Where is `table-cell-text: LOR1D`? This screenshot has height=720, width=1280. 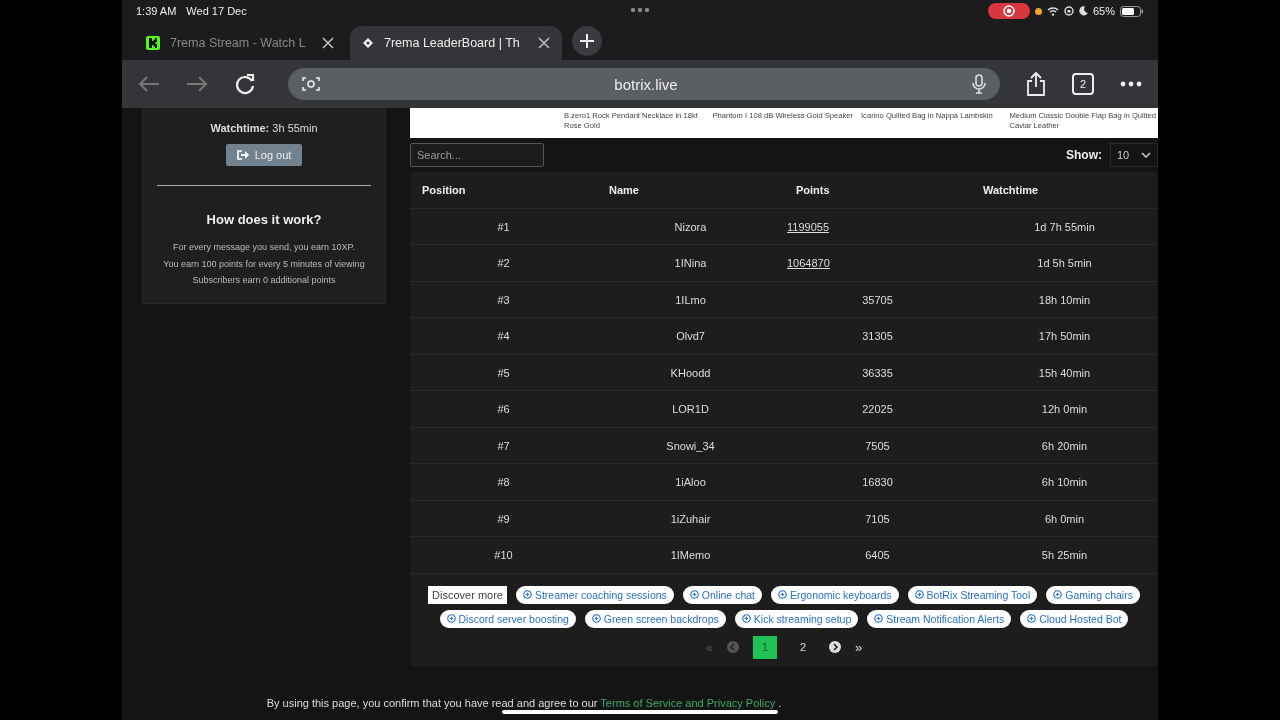
table-cell-text: LOR1D is located at coordinates (690, 409).